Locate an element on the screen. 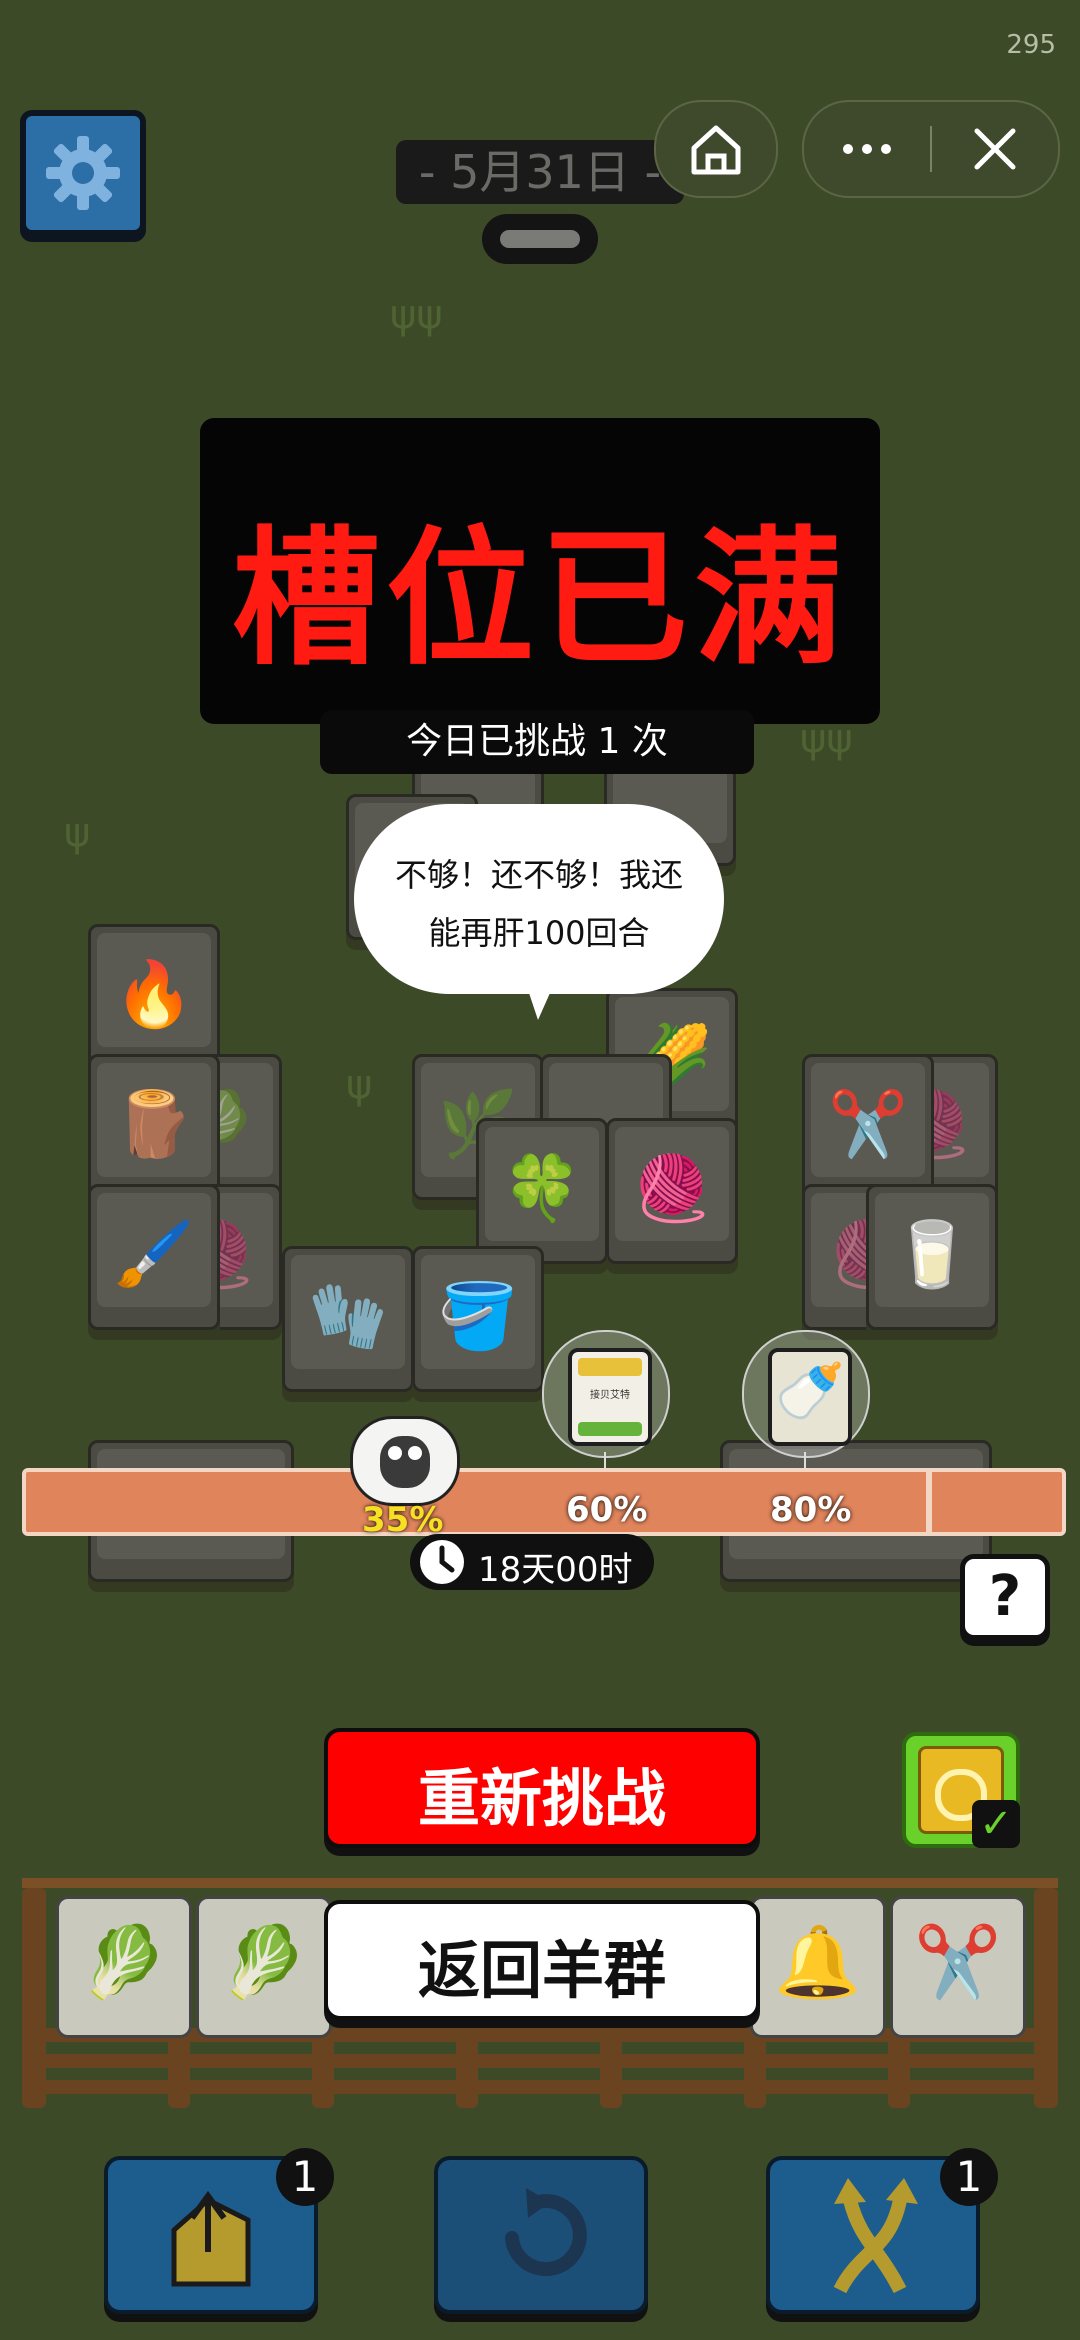 The height and width of the screenshot is (2340, 1080). bucket-icon: 🪣 is located at coordinates (478, 1317).